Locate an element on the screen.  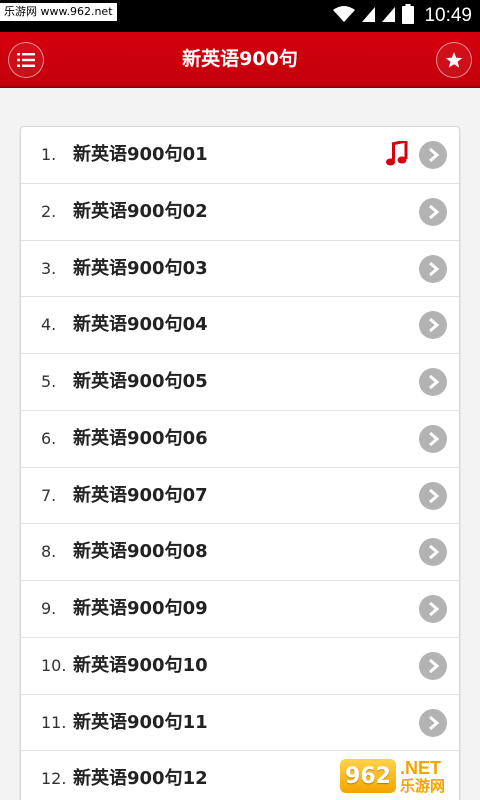
status-icons: 10:49 is located at coordinates (402, 16).